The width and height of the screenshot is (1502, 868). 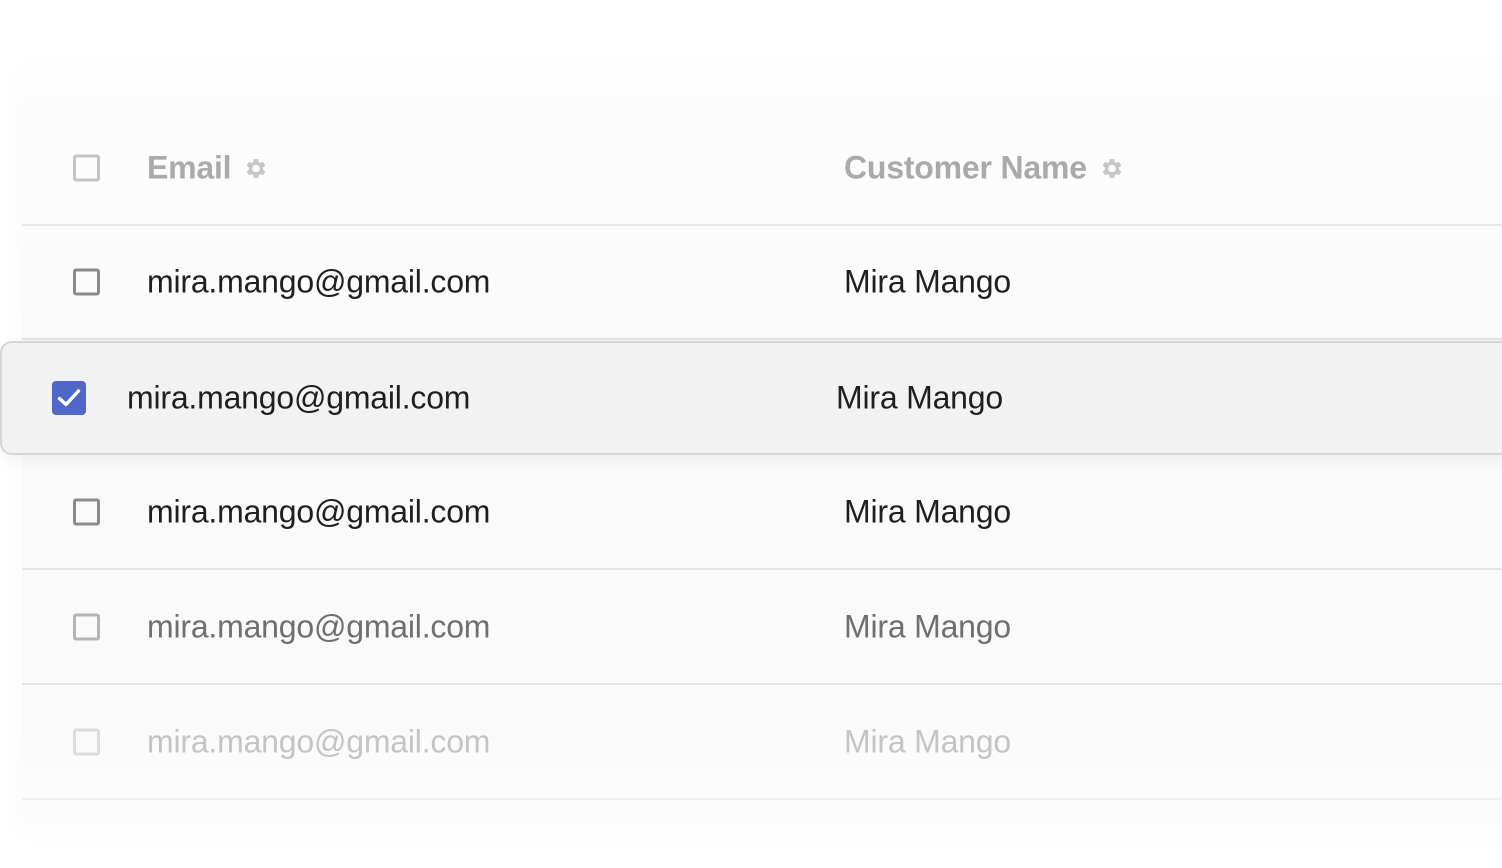 I want to click on table-row-selected: mira.mango@gmail.com Mira Mango, so click(x=751, y=398).